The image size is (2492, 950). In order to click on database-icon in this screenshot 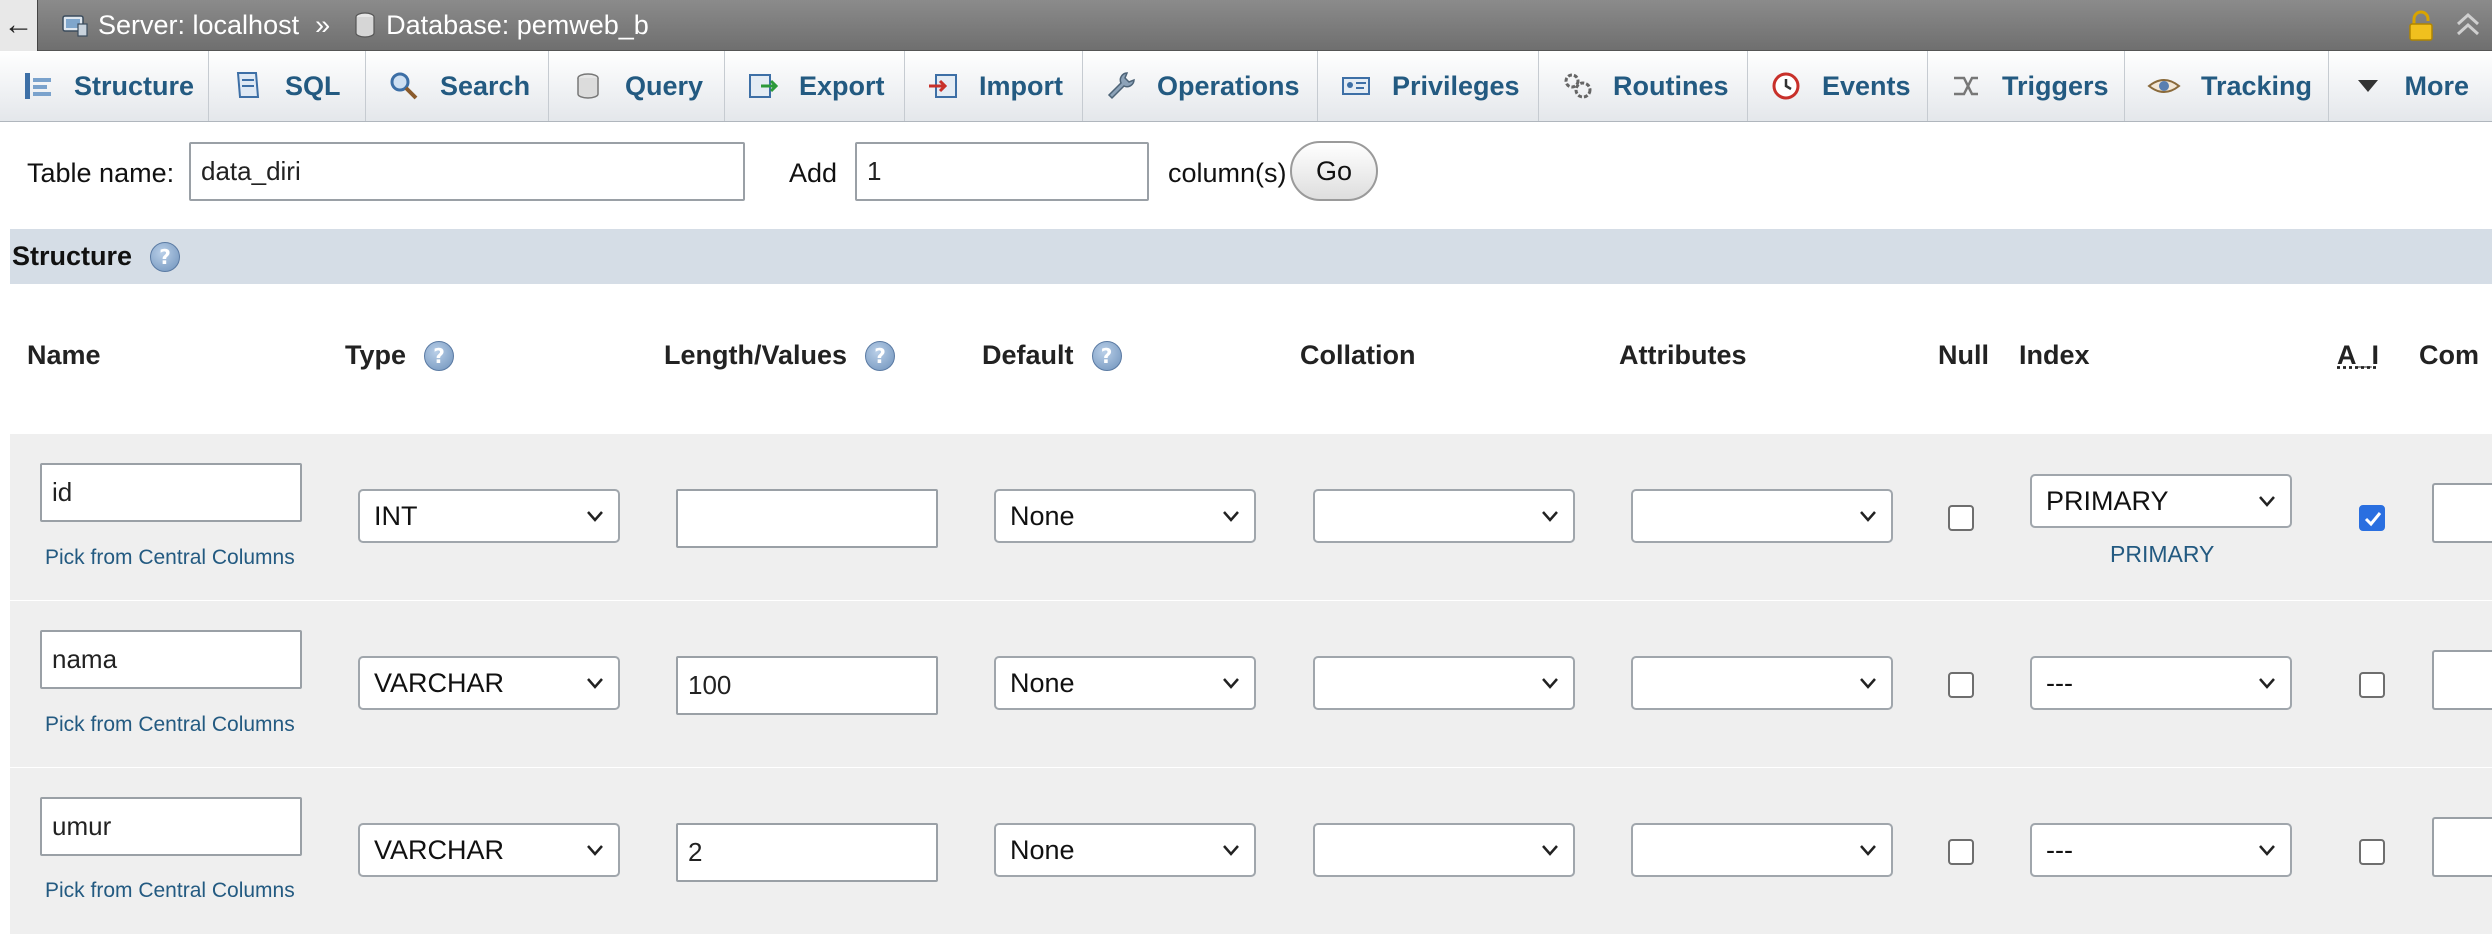, I will do `click(365, 25)`.